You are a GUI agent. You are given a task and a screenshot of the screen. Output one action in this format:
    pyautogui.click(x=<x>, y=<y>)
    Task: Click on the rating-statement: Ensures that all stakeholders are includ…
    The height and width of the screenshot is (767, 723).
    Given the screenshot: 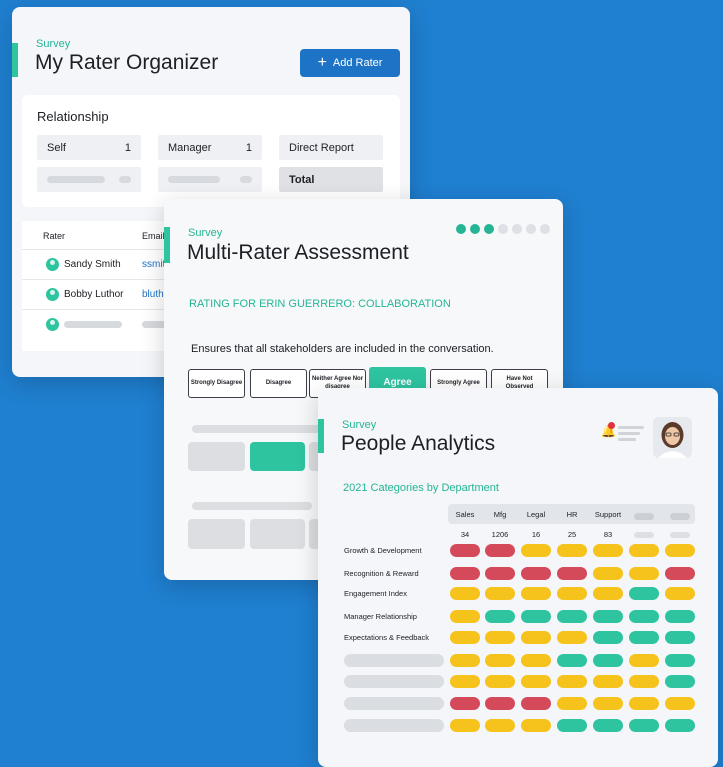 What is the action you would take?
    pyautogui.click(x=342, y=349)
    